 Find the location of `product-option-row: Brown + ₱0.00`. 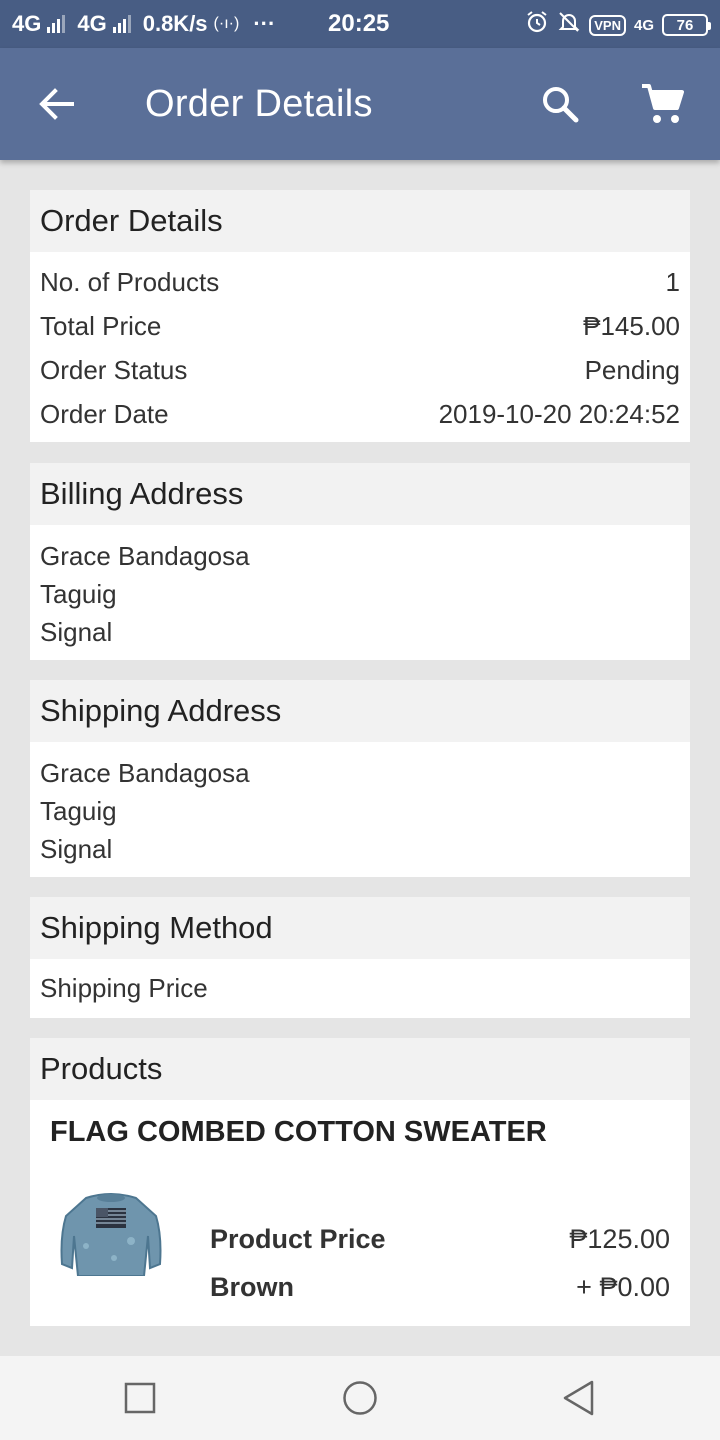

product-option-row: Brown + ₱0.00 is located at coordinates (440, 1287).